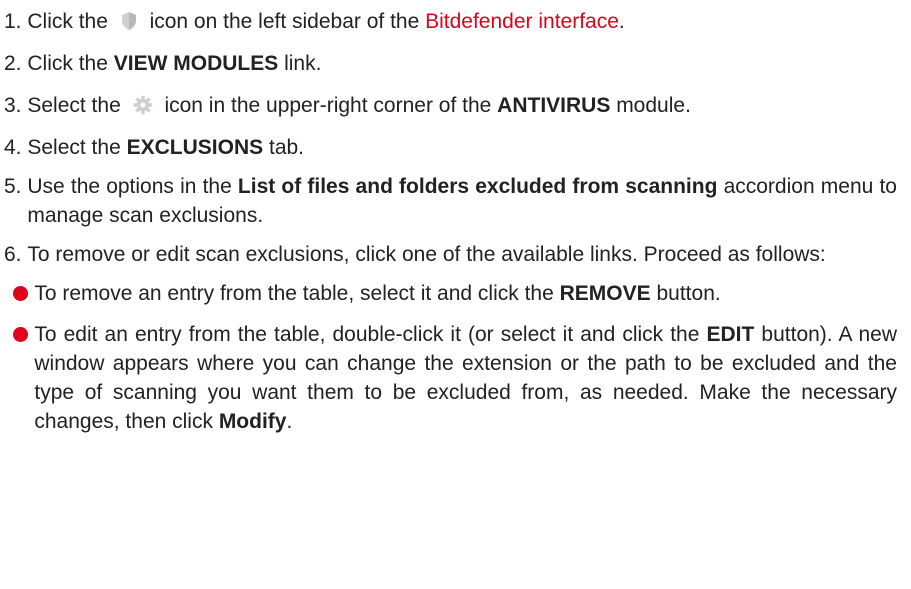 This screenshot has height=589, width=911. Describe the element at coordinates (457, 148) in the screenshot. I see `step-4: 4. Select the EXCLUSIONS tab.` at that location.